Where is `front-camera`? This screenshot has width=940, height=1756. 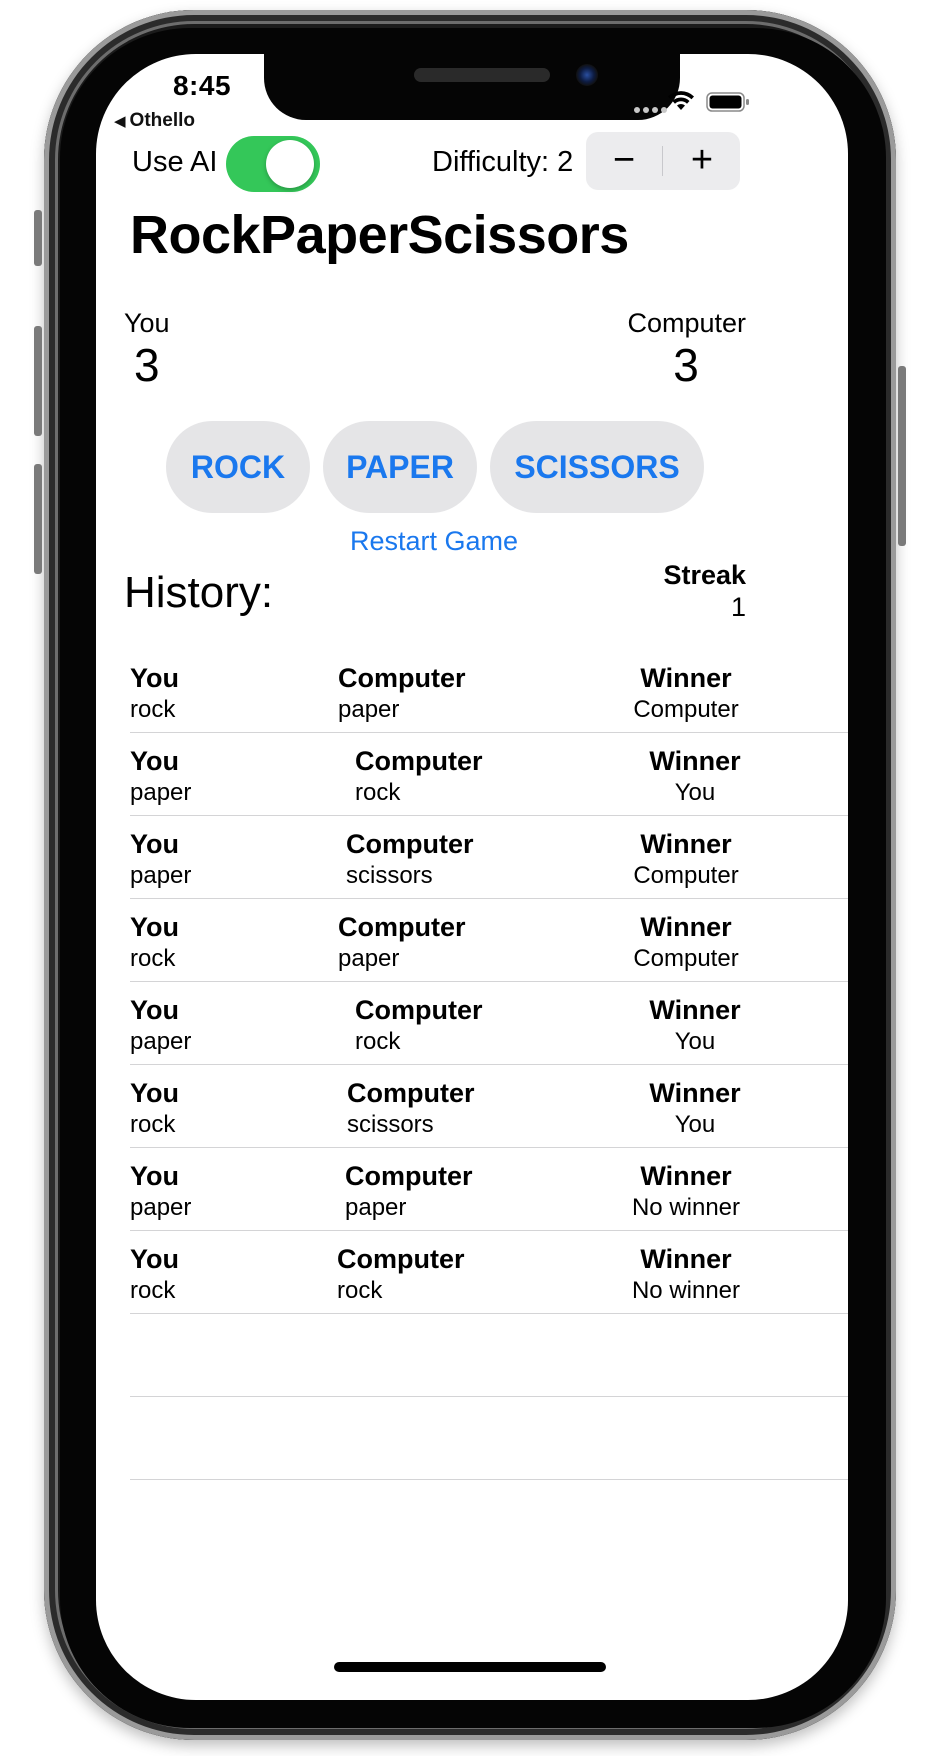
front-camera is located at coordinates (587, 75).